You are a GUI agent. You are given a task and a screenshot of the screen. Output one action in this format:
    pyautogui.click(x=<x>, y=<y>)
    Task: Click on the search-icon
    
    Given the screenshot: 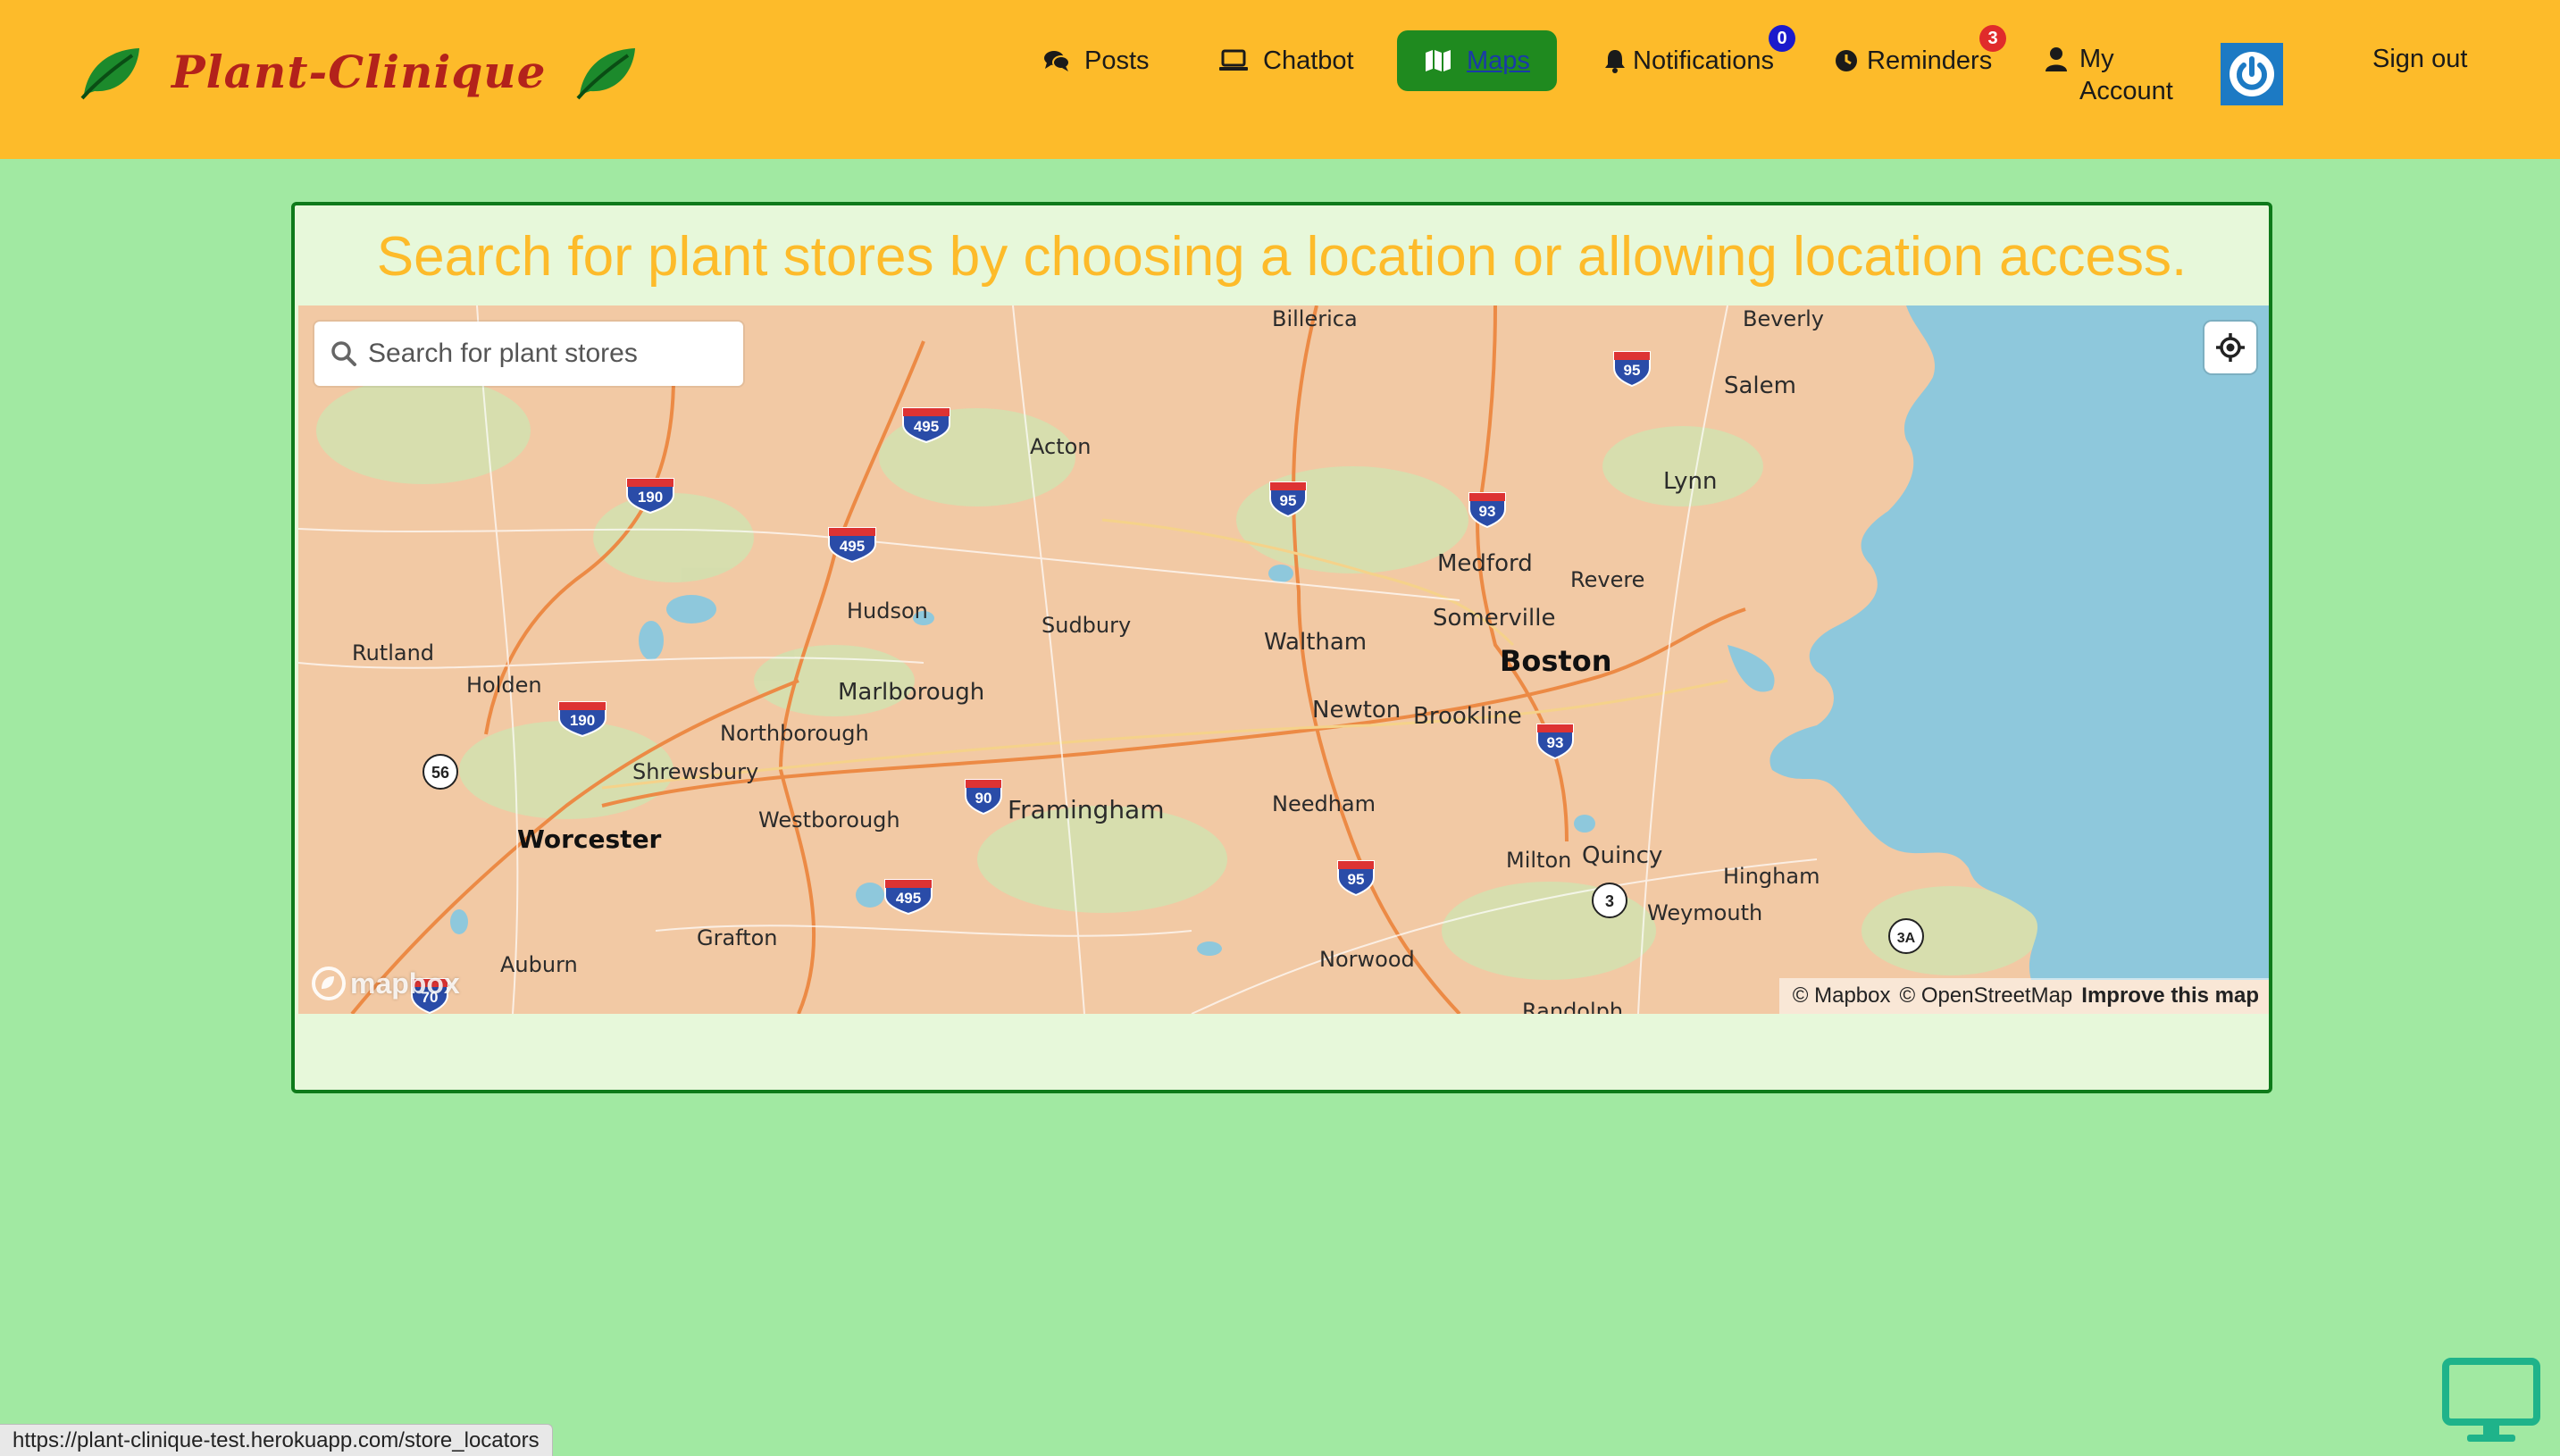 What is the action you would take?
    pyautogui.click(x=343, y=353)
    